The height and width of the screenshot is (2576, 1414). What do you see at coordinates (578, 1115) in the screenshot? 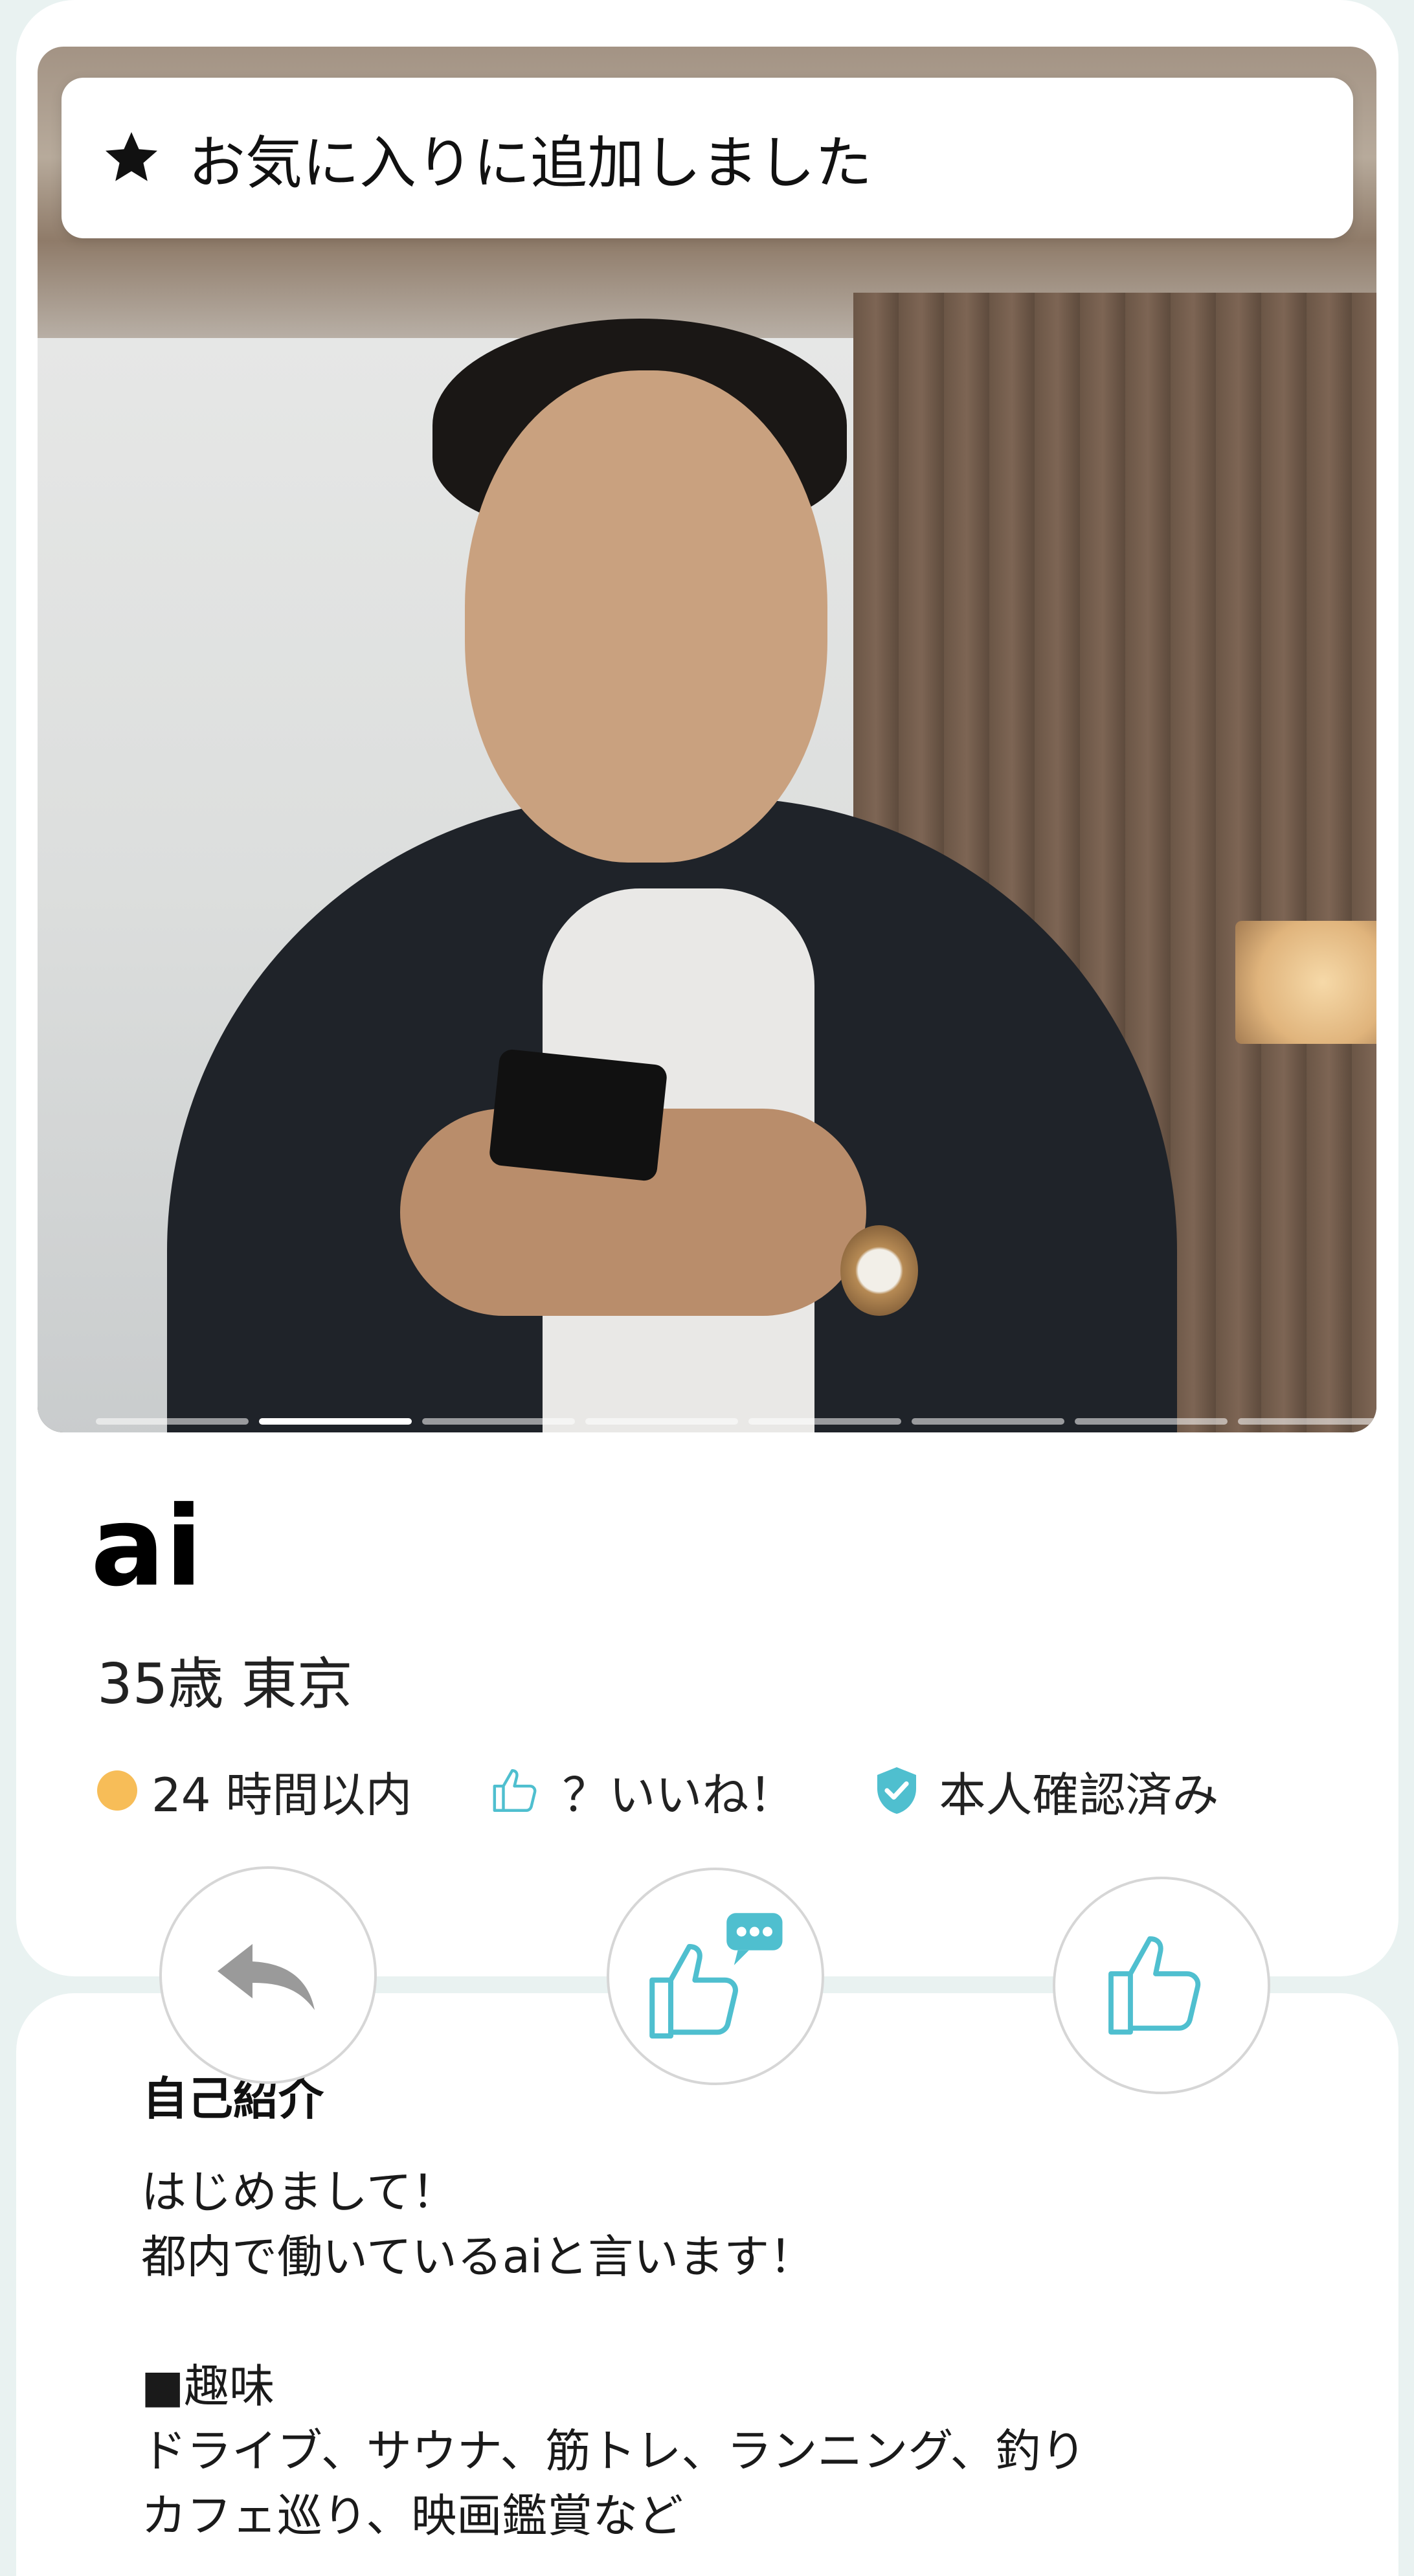
I see `photo-smartphone` at bounding box center [578, 1115].